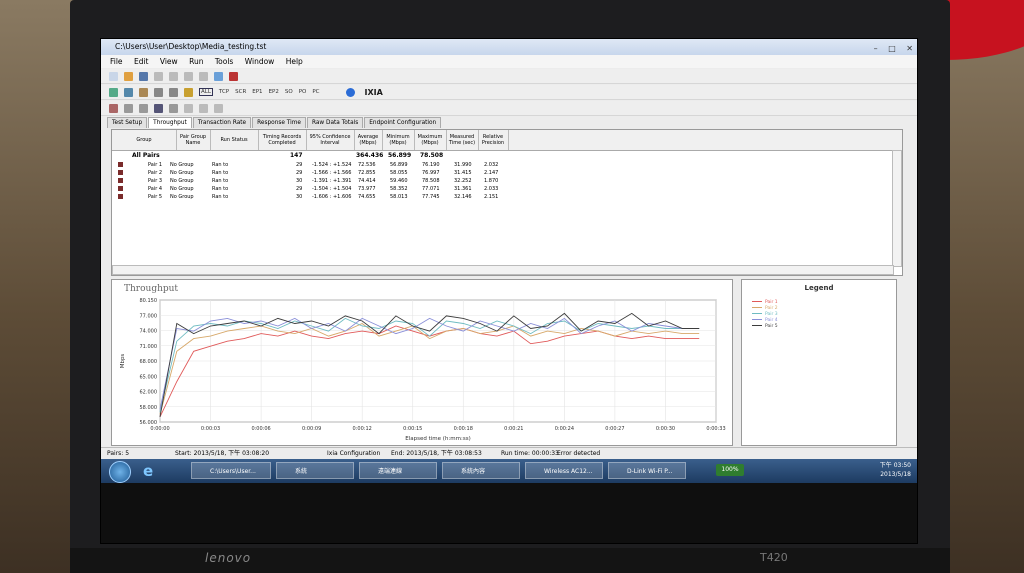  What do you see at coordinates (260, 61) in the screenshot?
I see `menu-window: Window` at bounding box center [260, 61].